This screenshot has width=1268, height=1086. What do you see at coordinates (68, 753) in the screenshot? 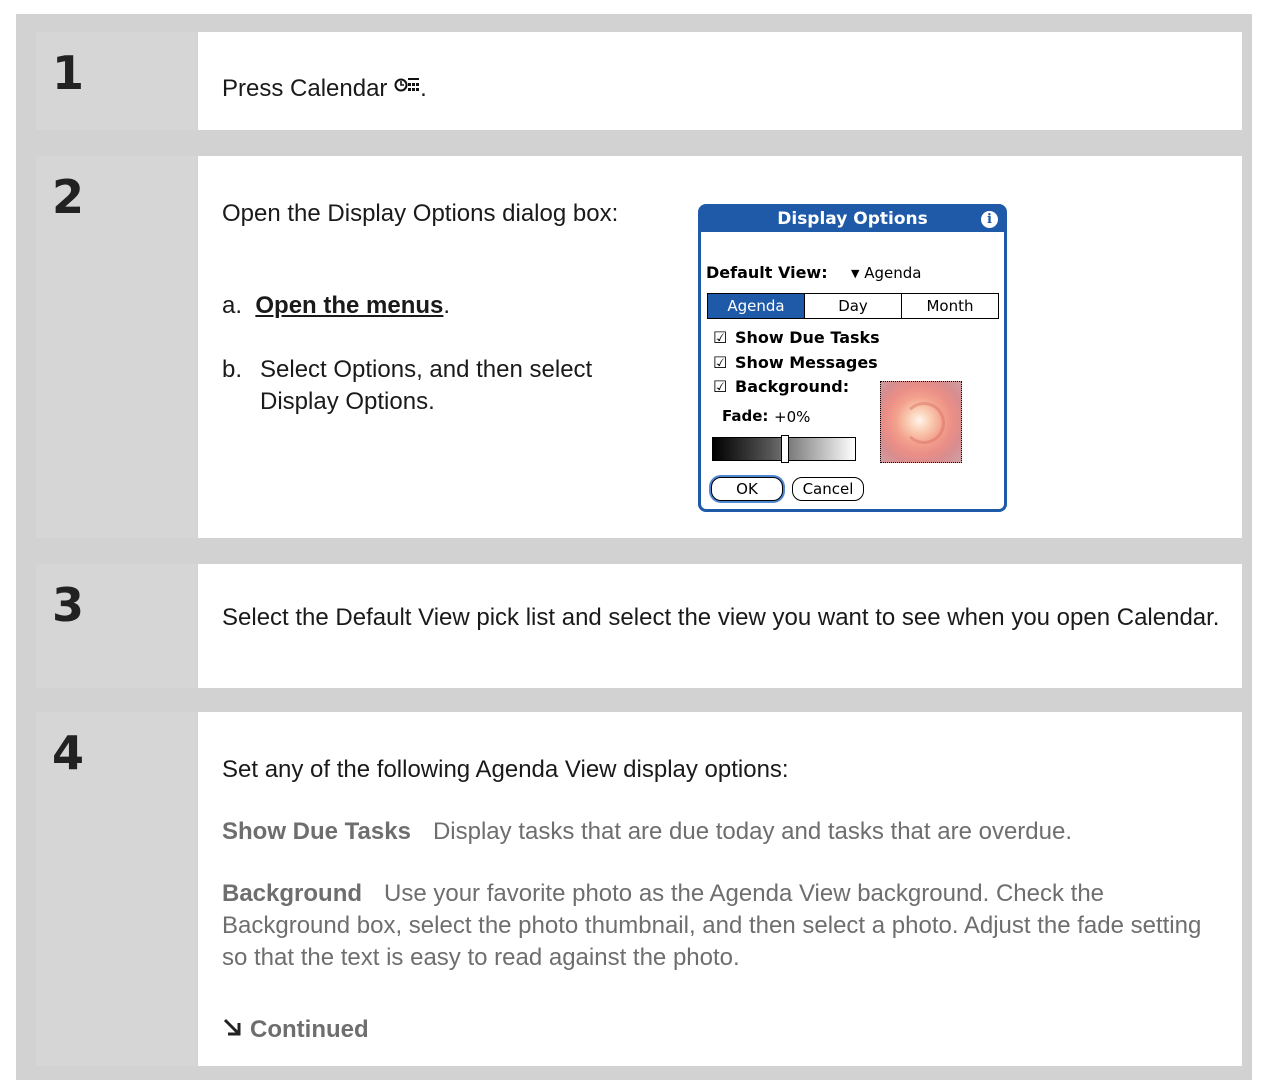
I see `step-number: 4` at bounding box center [68, 753].